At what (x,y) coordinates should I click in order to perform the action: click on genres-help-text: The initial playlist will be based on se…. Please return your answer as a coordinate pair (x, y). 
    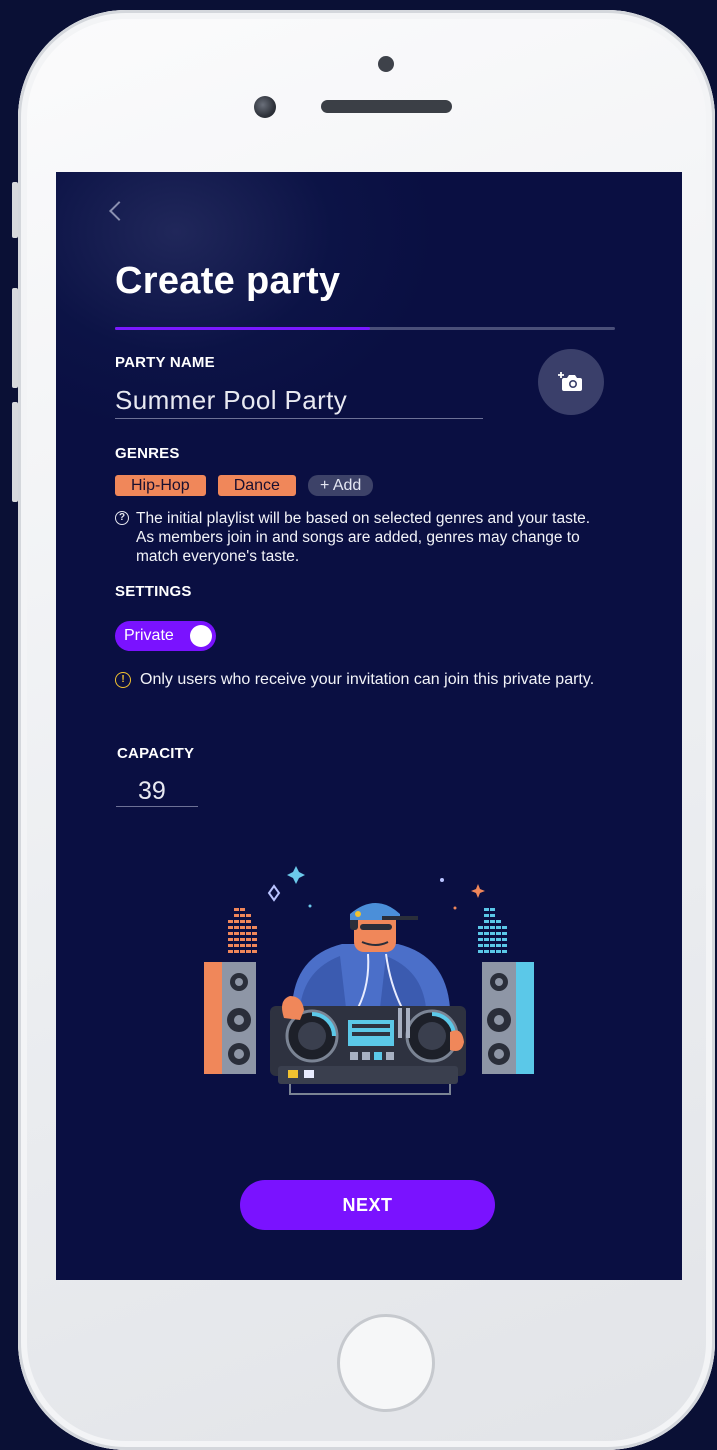
    Looking at the image, I should click on (363, 537).